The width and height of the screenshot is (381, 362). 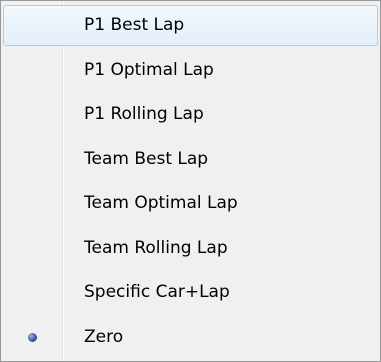 I want to click on menu-item-specific-car-lap: Specific Car+Lap, so click(x=190, y=292).